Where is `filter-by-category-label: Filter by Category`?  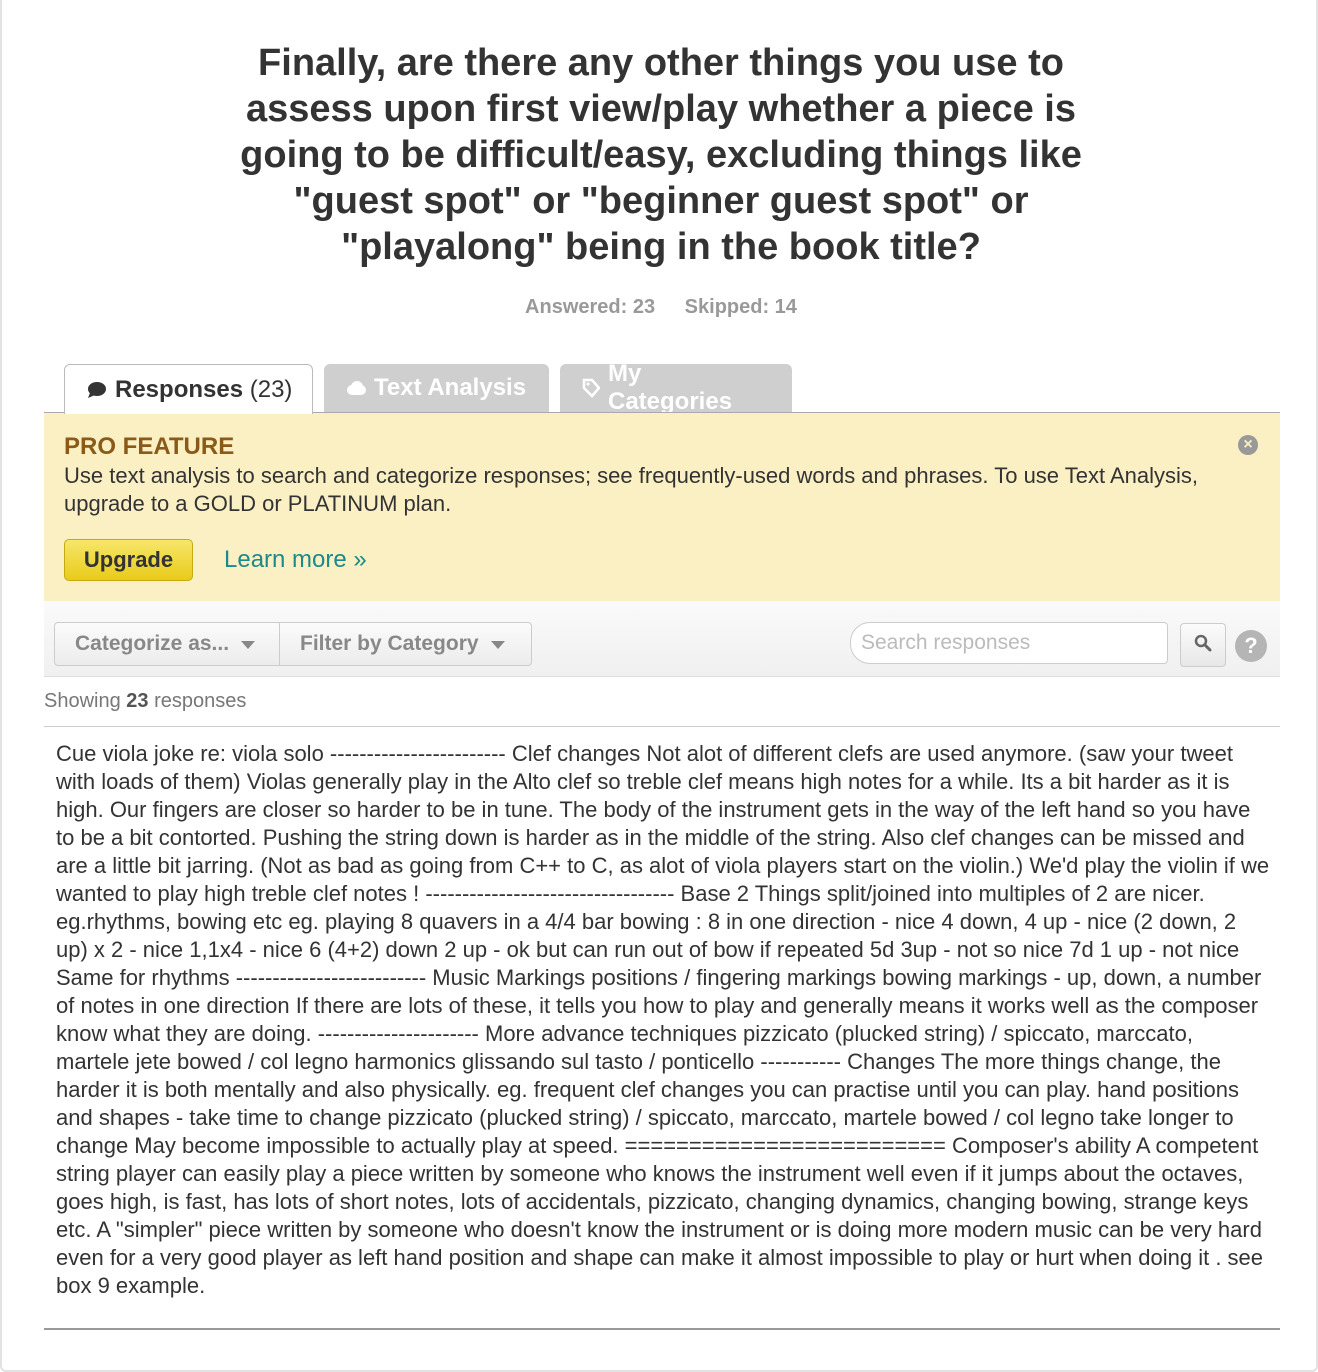 filter-by-category-label: Filter by Category is located at coordinates (389, 643).